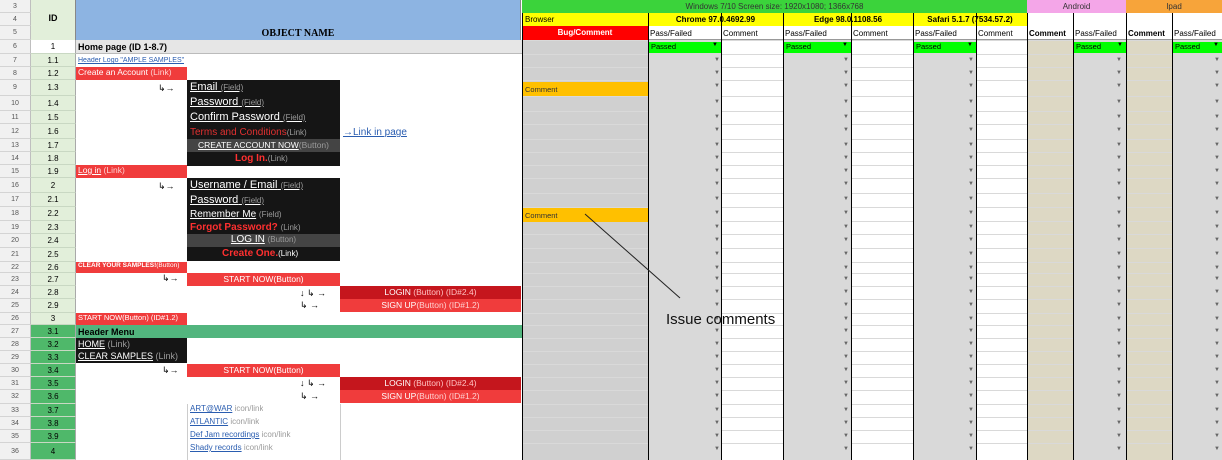  What do you see at coordinates (430, 305) in the screenshot?
I see `signup-red-button: SIGN UP(Button) (ID#1.2)` at bounding box center [430, 305].